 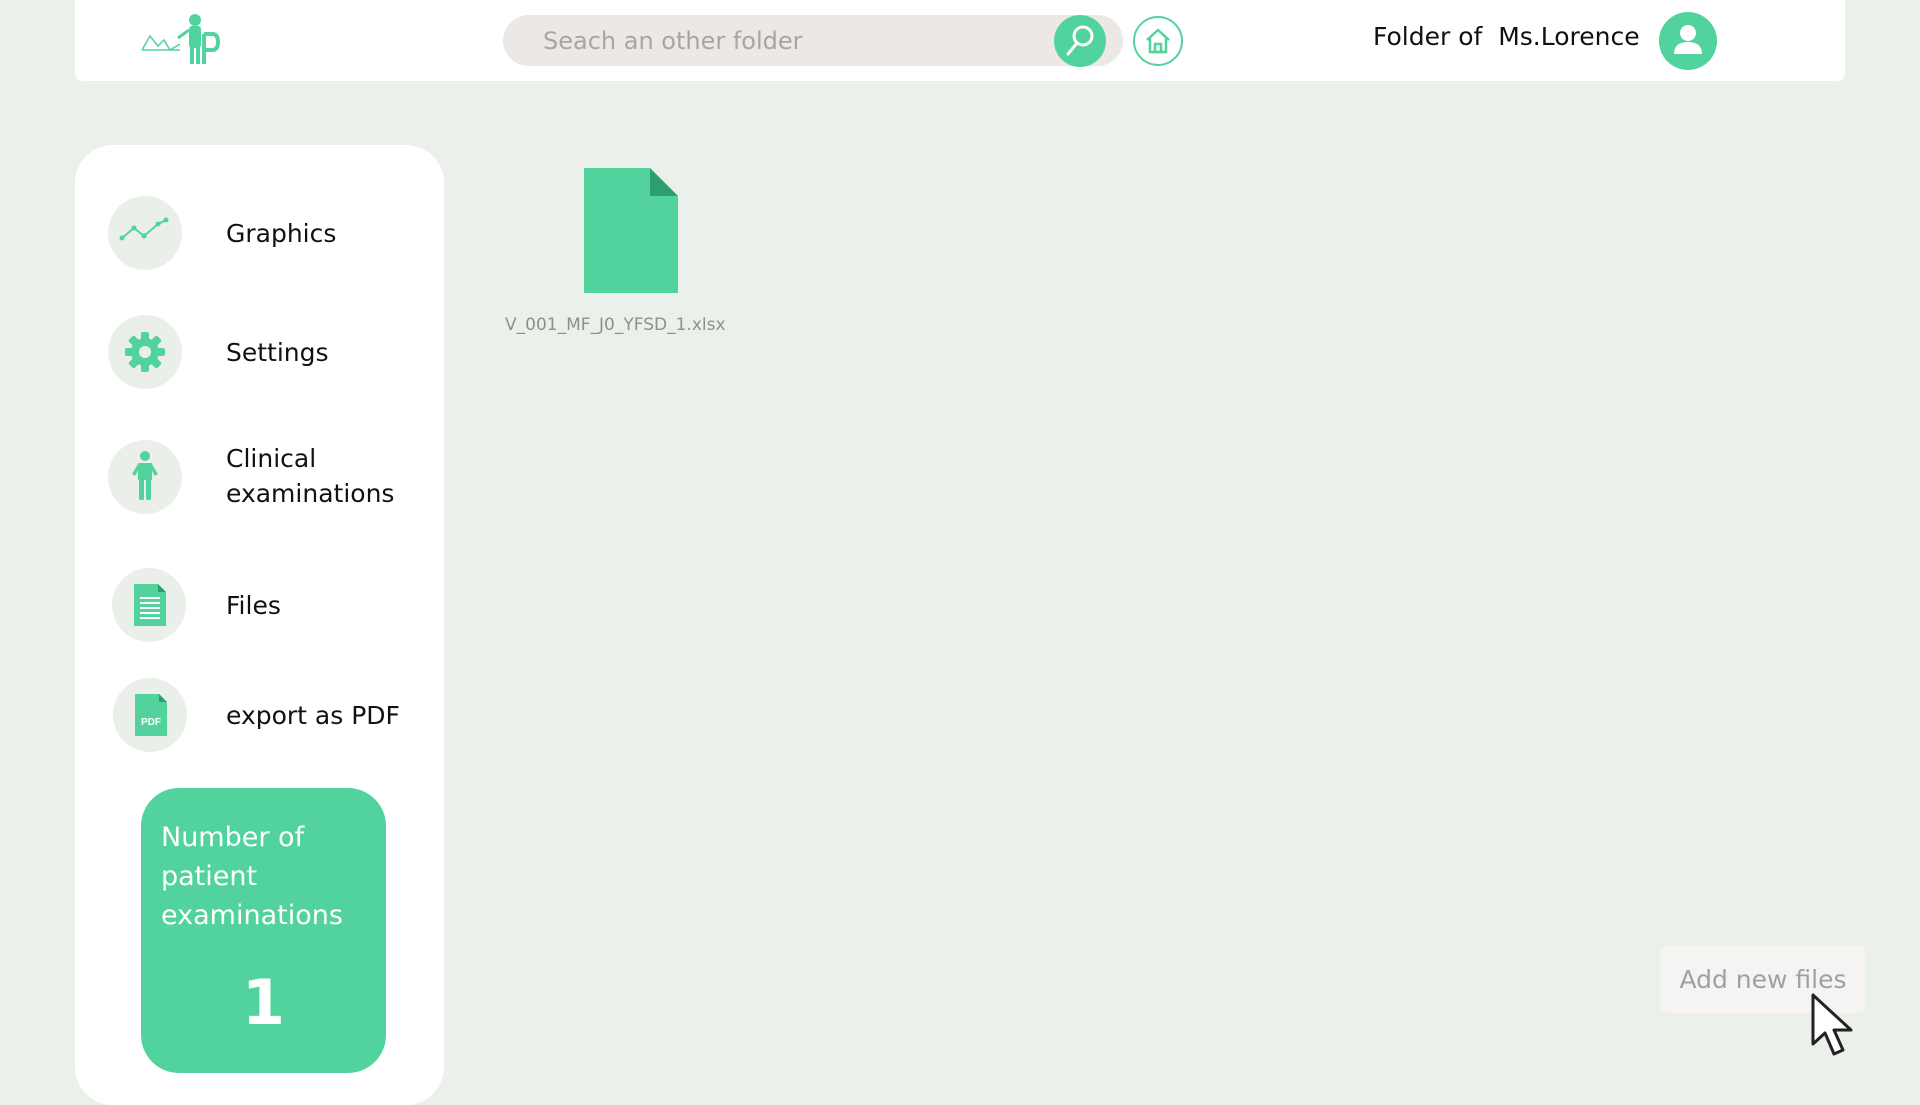 What do you see at coordinates (253, 605) in the screenshot?
I see `sidebar-item-label: Files` at bounding box center [253, 605].